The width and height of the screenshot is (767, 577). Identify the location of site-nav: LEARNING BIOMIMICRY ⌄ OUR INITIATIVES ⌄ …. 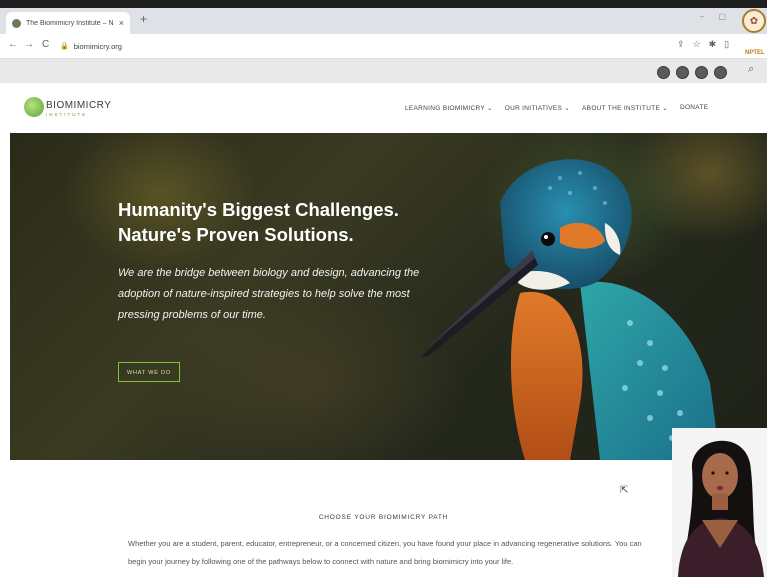
(556, 108).